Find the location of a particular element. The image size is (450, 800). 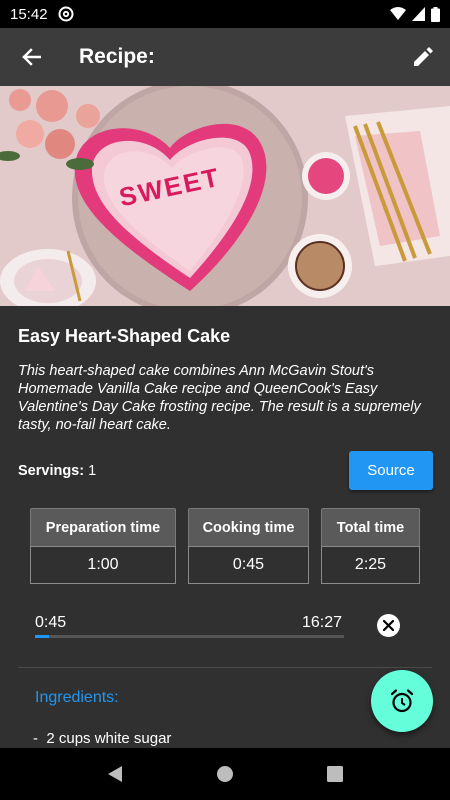

wifi-icon is located at coordinates (398, 13).